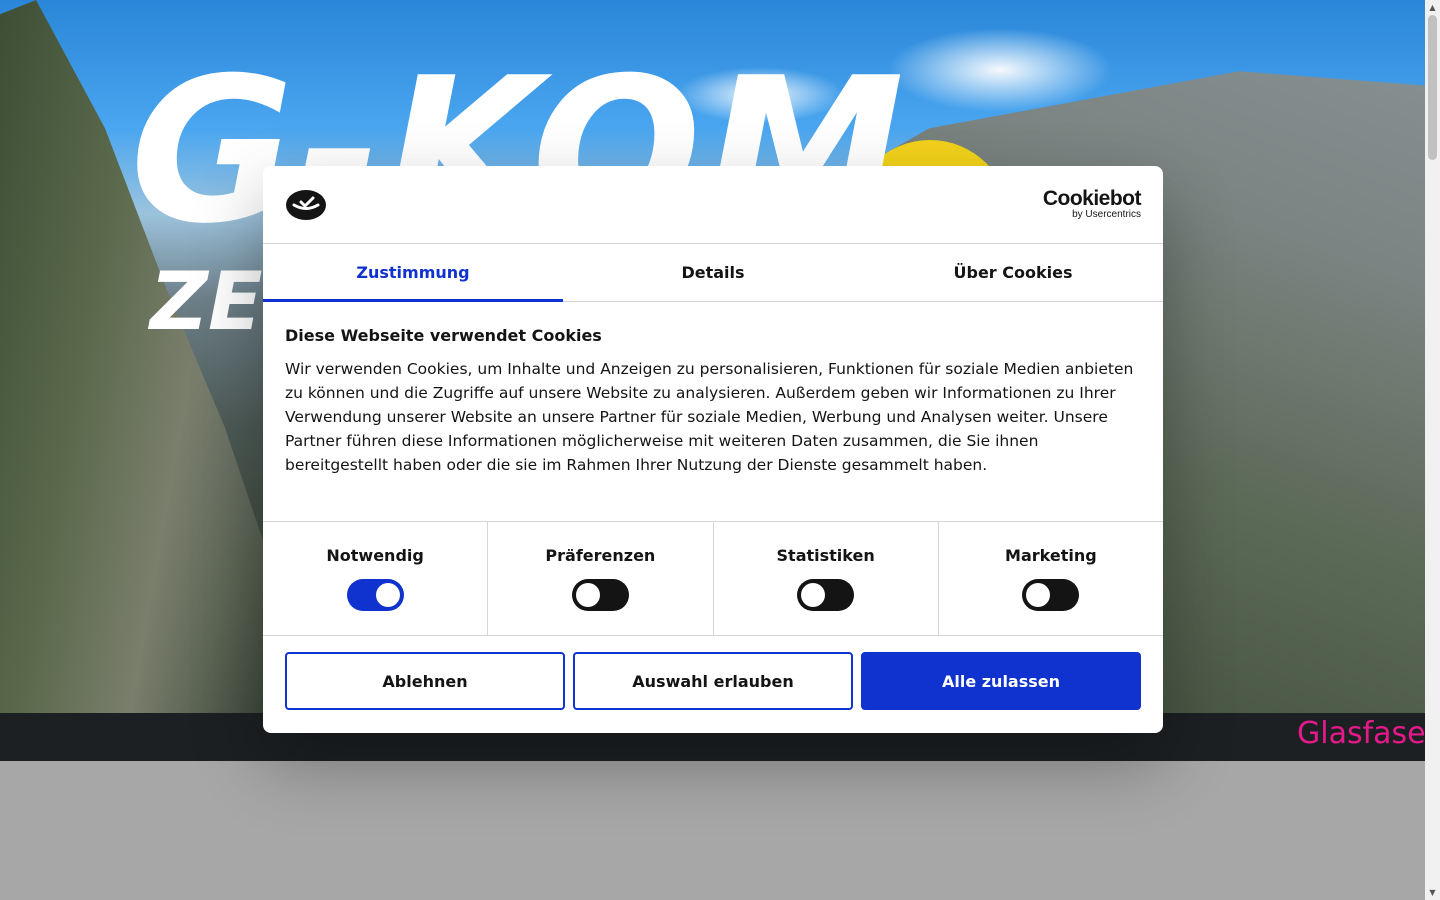  Describe the element at coordinates (713, 205) in the screenshot. I see `dialog-header: Cookiebot by Usercentrics` at that location.